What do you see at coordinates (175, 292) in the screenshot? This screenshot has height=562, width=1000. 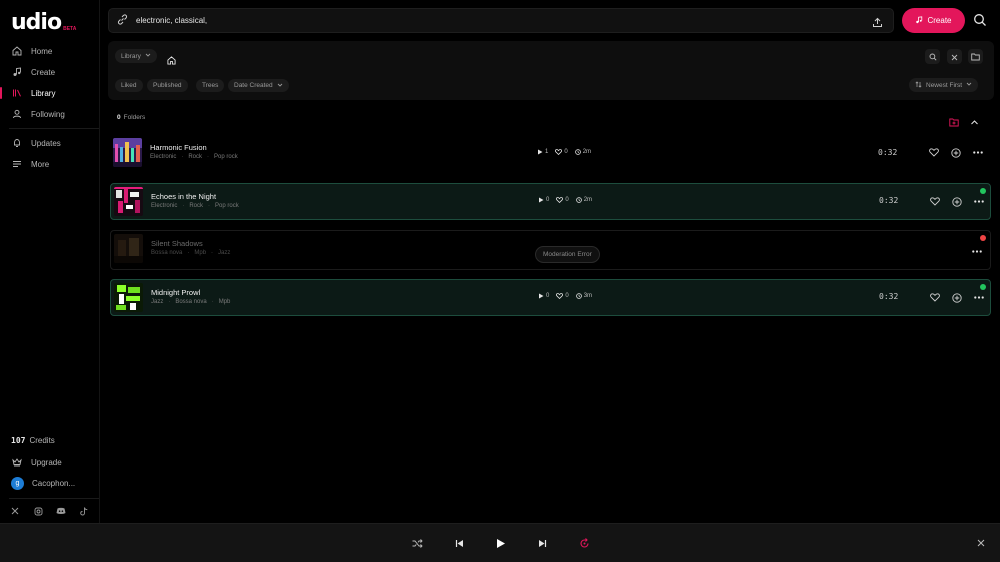 I see `track-title: Midnight Prowl` at bounding box center [175, 292].